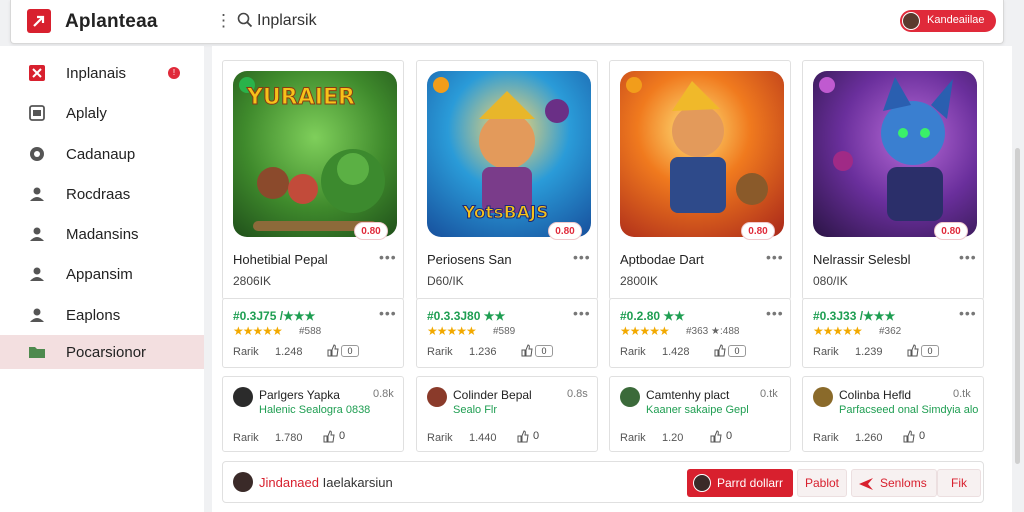 The width and height of the screenshot is (1024, 512). What do you see at coordinates (869, 352) in the screenshot?
I see `rank-value: 1.239` at bounding box center [869, 352].